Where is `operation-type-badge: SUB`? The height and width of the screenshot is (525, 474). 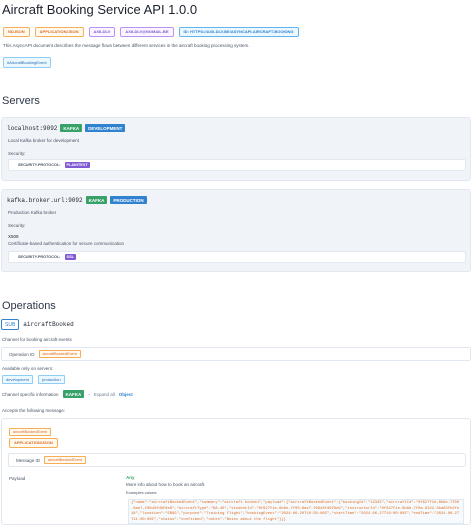 operation-type-badge: SUB is located at coordinates (10, 324).